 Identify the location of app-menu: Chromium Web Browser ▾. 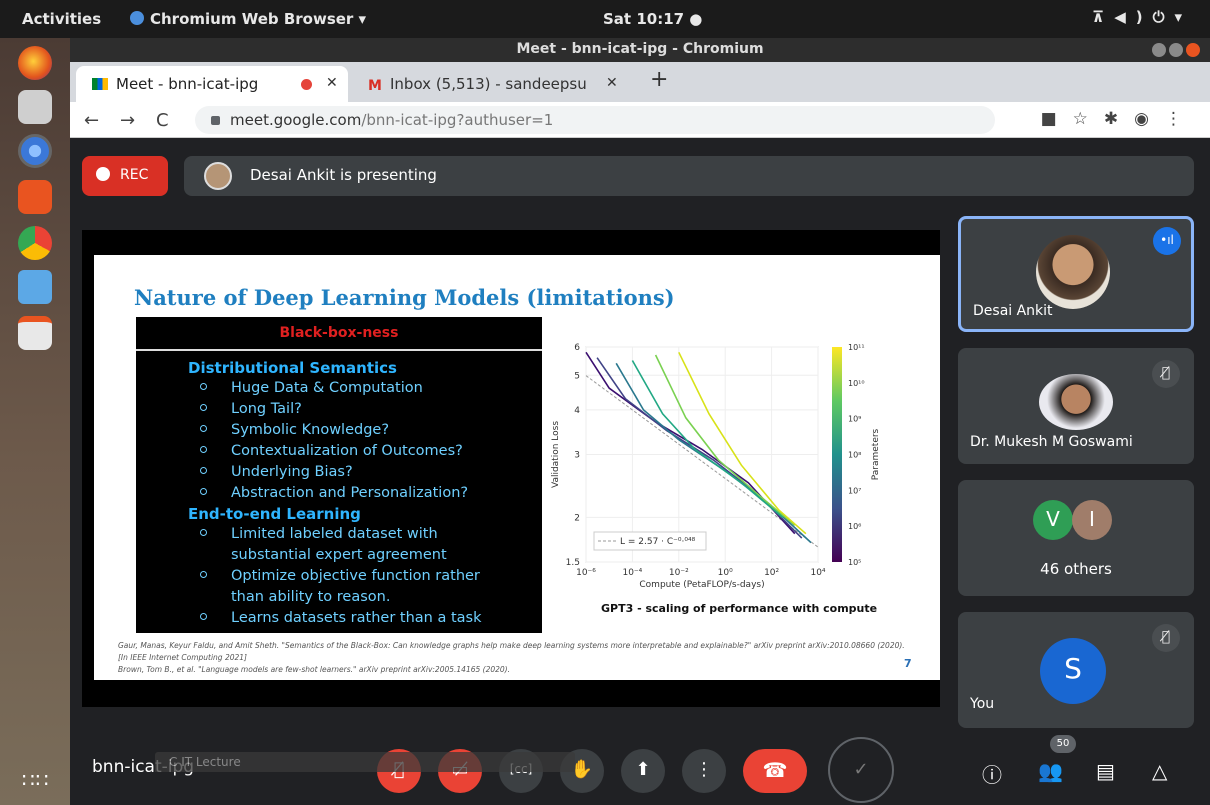
(248, 19).